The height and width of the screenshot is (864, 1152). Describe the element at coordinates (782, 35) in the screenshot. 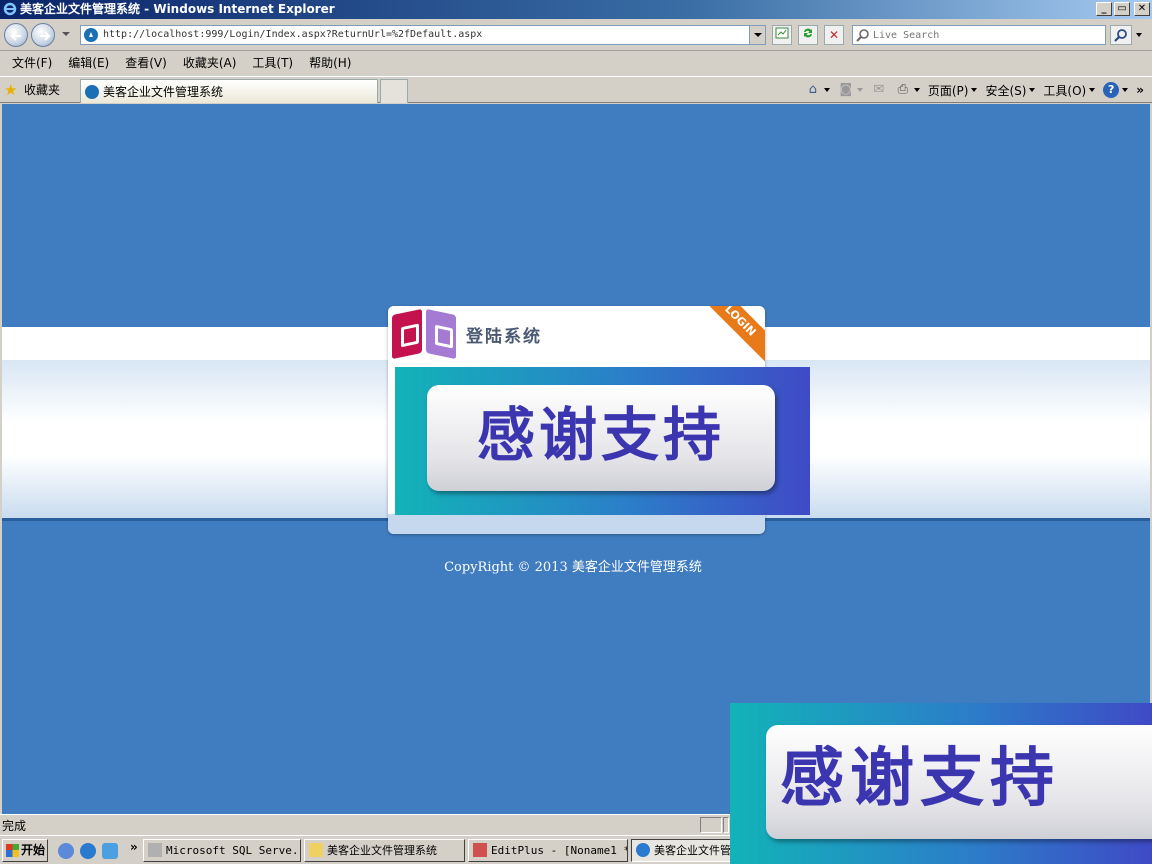

I see `compatibility-button` at that location.